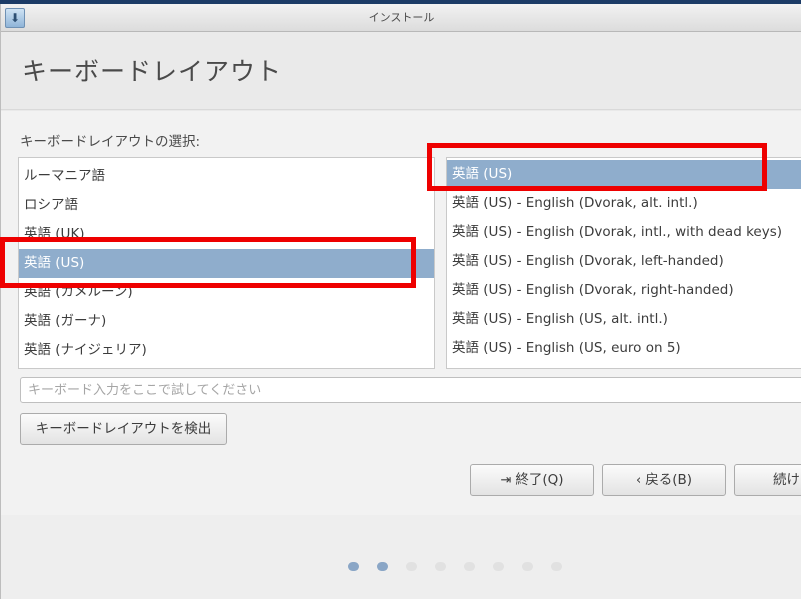 This screenshot has height=599, width=801. What do you see at coordinates (539, 480) in the screenshot?
I see `quit-label: 終了(Q)` at bounding box center [539, 480].